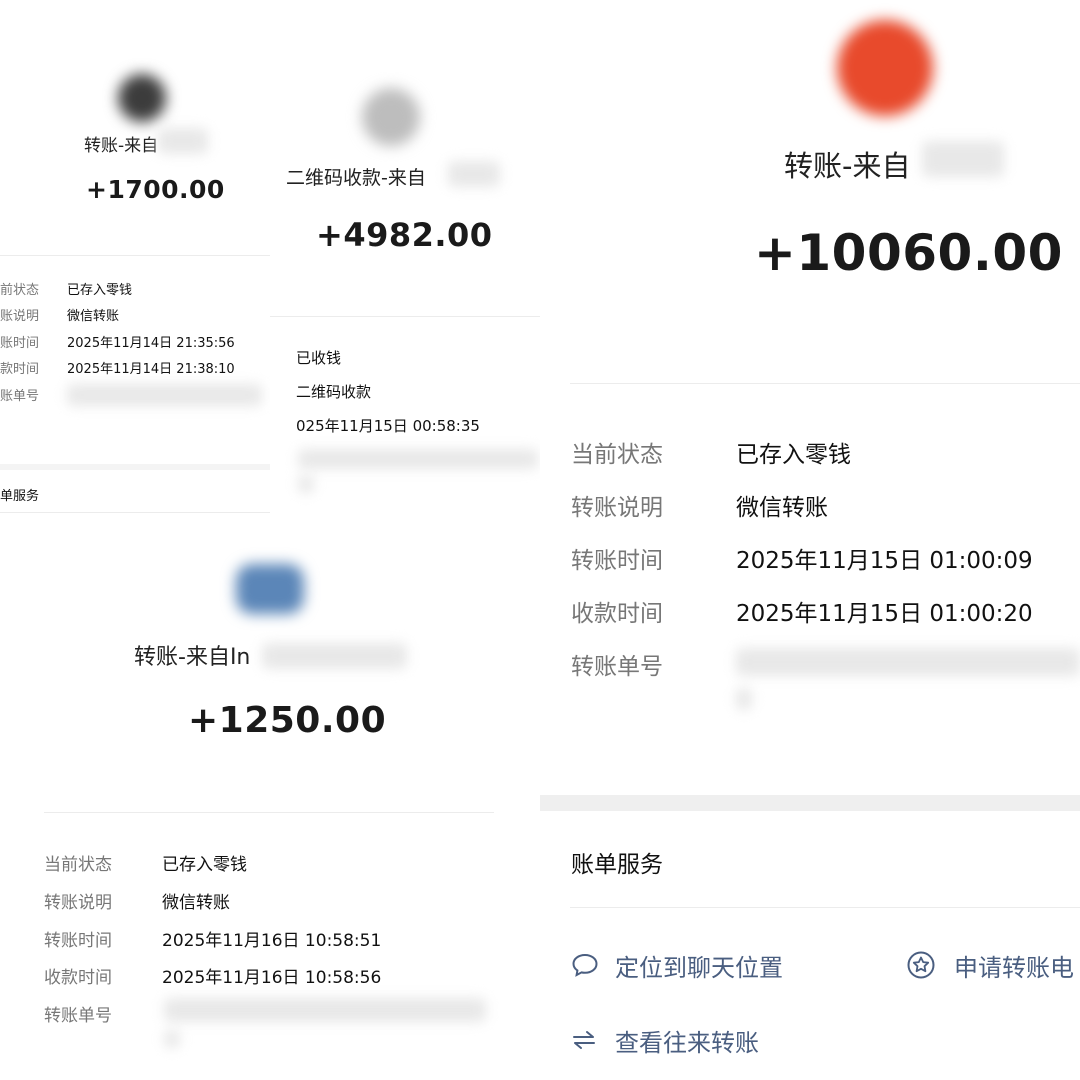  Describe the element at coordinates (1014, 967) in the screenshot. I see `apply-receipt-label: 申请转账电` at that location.